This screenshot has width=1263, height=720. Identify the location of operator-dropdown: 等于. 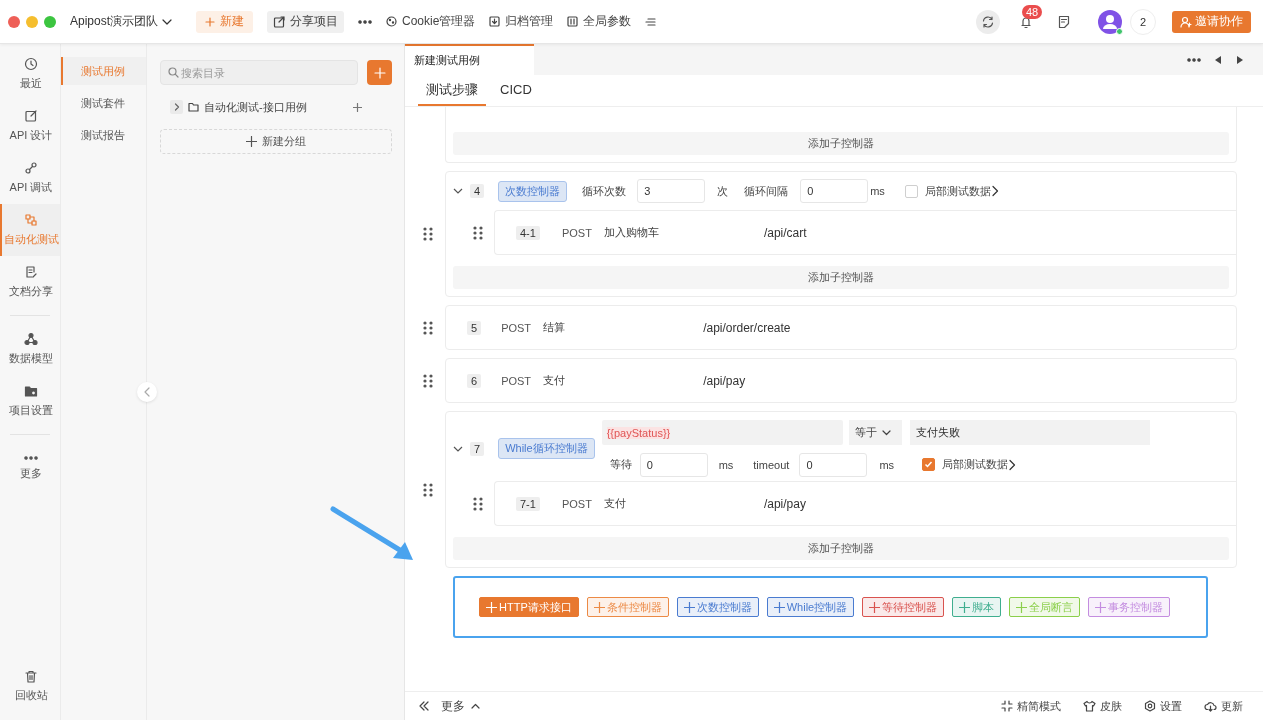
(875, 432).